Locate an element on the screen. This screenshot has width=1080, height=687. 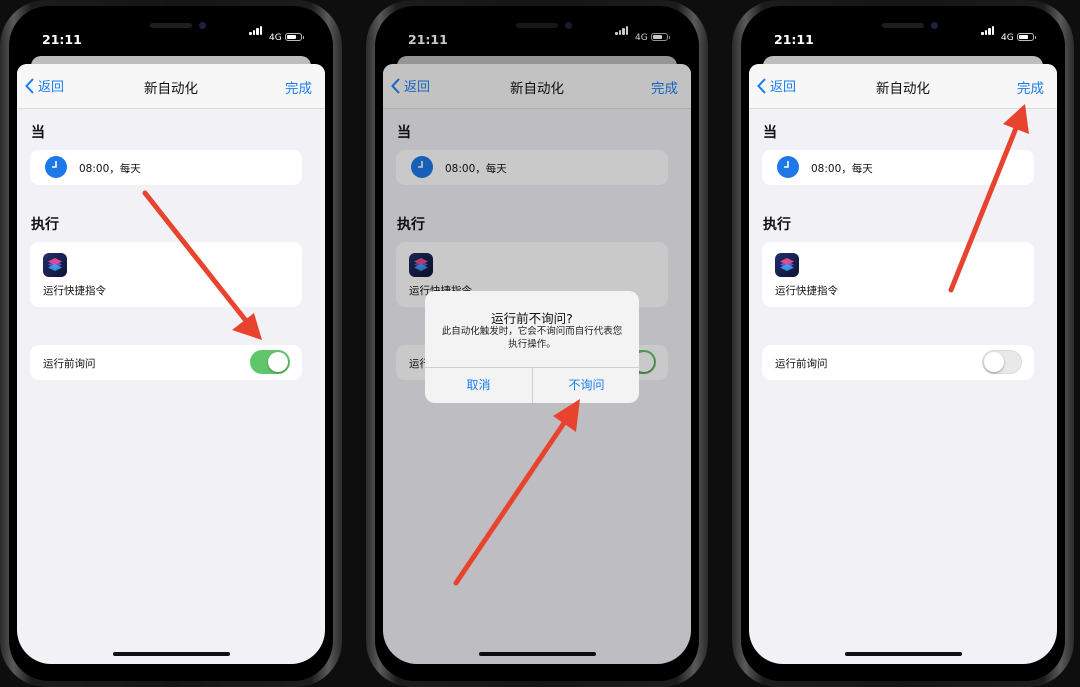
arrow-to-toggle is located at coordinates (202, 265).